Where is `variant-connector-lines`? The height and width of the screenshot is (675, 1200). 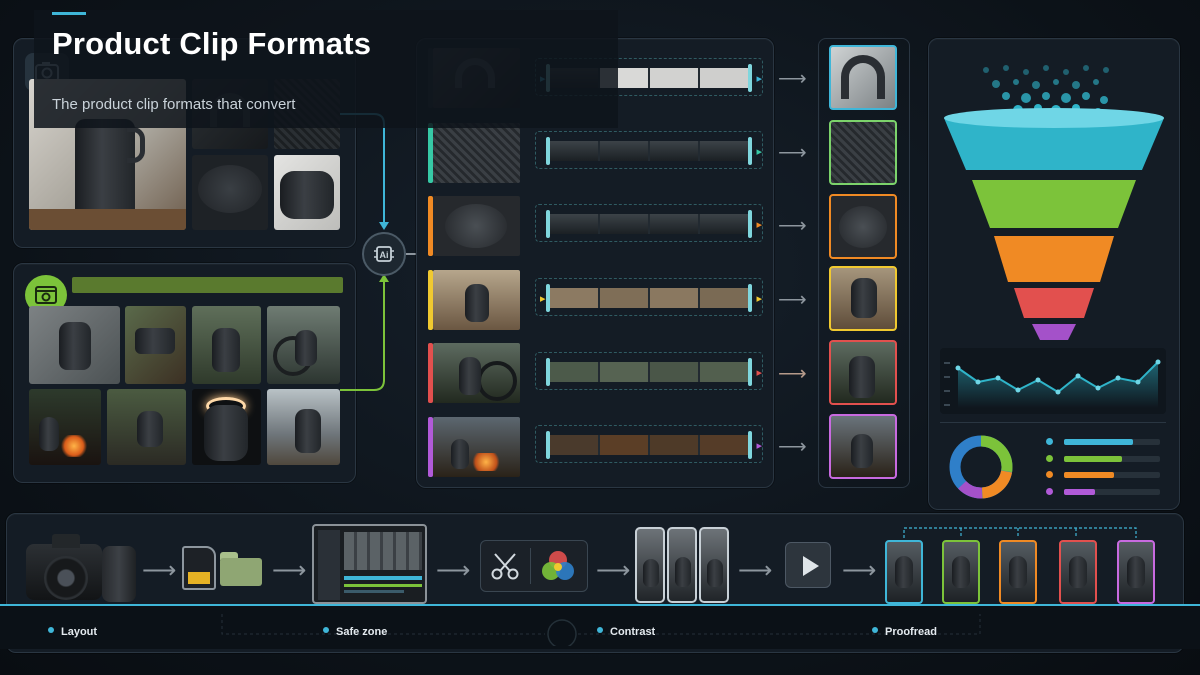 variant-connector-lines is located at coordinates (1020, 532).